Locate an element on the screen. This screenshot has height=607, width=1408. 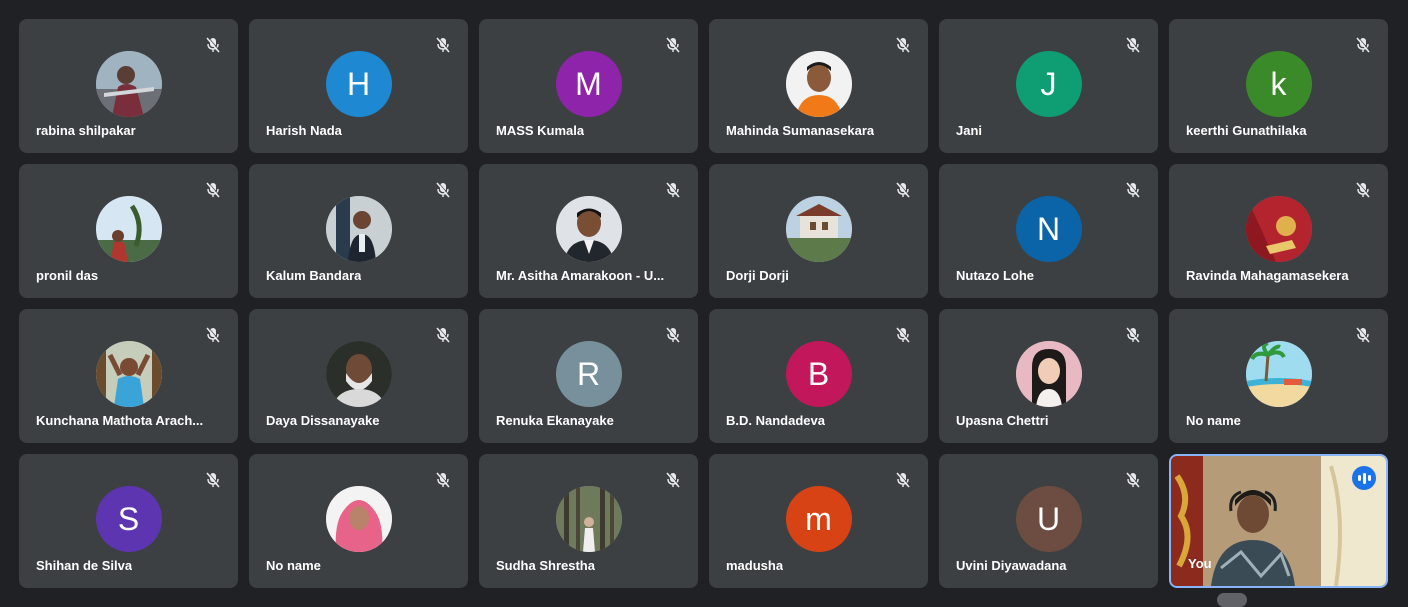
avatar-initial: S is located at coordinates (128, 519).